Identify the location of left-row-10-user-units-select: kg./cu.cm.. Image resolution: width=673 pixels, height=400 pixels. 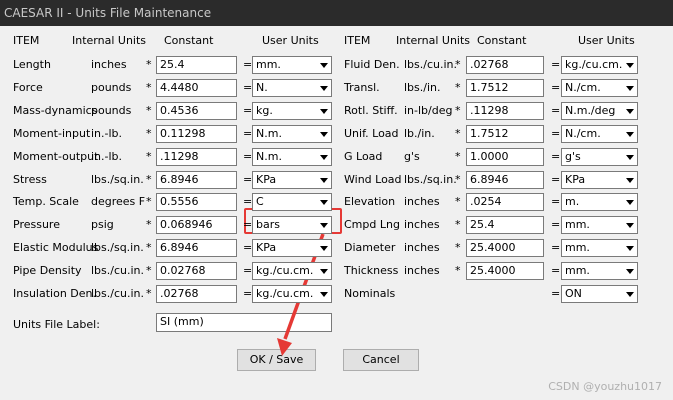
(292, 294).